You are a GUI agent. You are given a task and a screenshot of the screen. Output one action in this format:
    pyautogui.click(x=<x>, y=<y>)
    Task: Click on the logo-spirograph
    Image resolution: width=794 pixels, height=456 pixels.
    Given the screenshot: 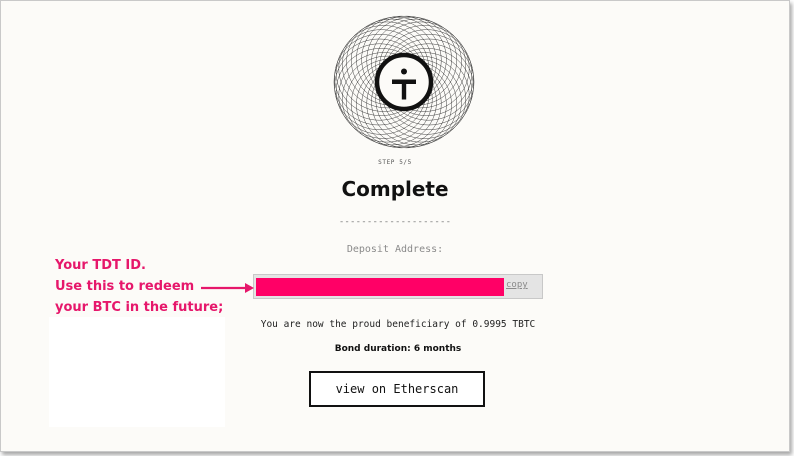 What is the action you would take?
    pyautogui.click(x=404, y=82)
    